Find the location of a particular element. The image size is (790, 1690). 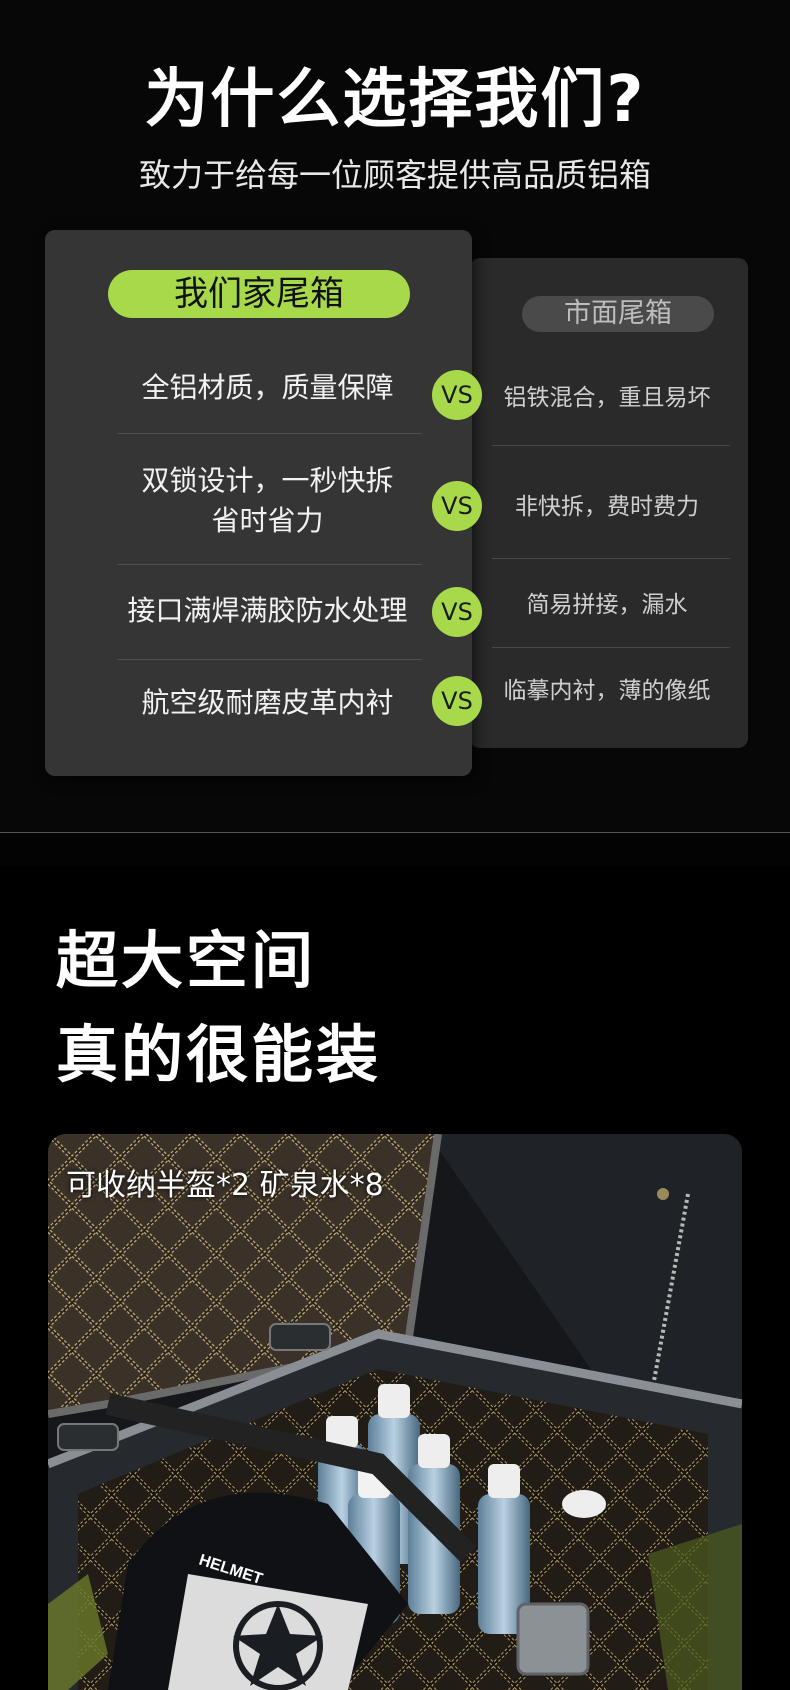

vs-badge-4: VS is located at coordinates (457, 701).